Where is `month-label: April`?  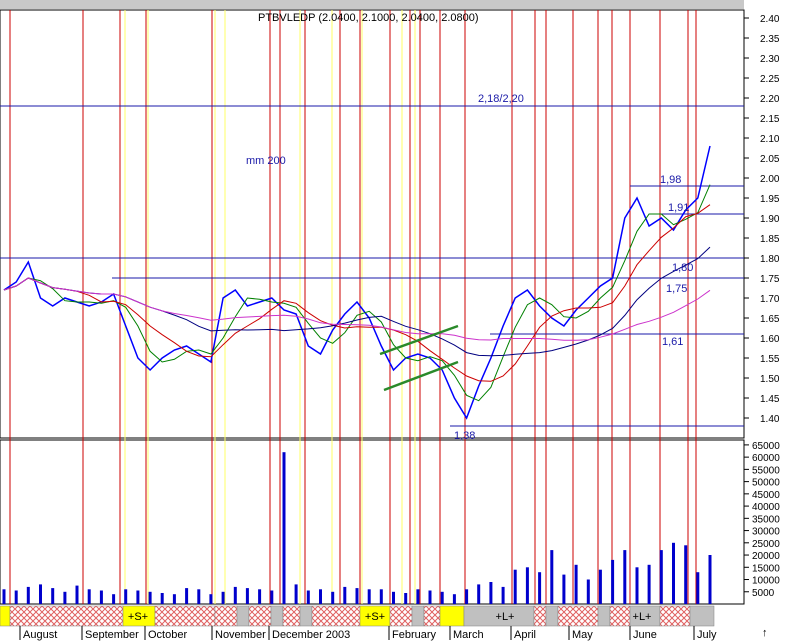 month-label: April is located at coordinates (525, 635).